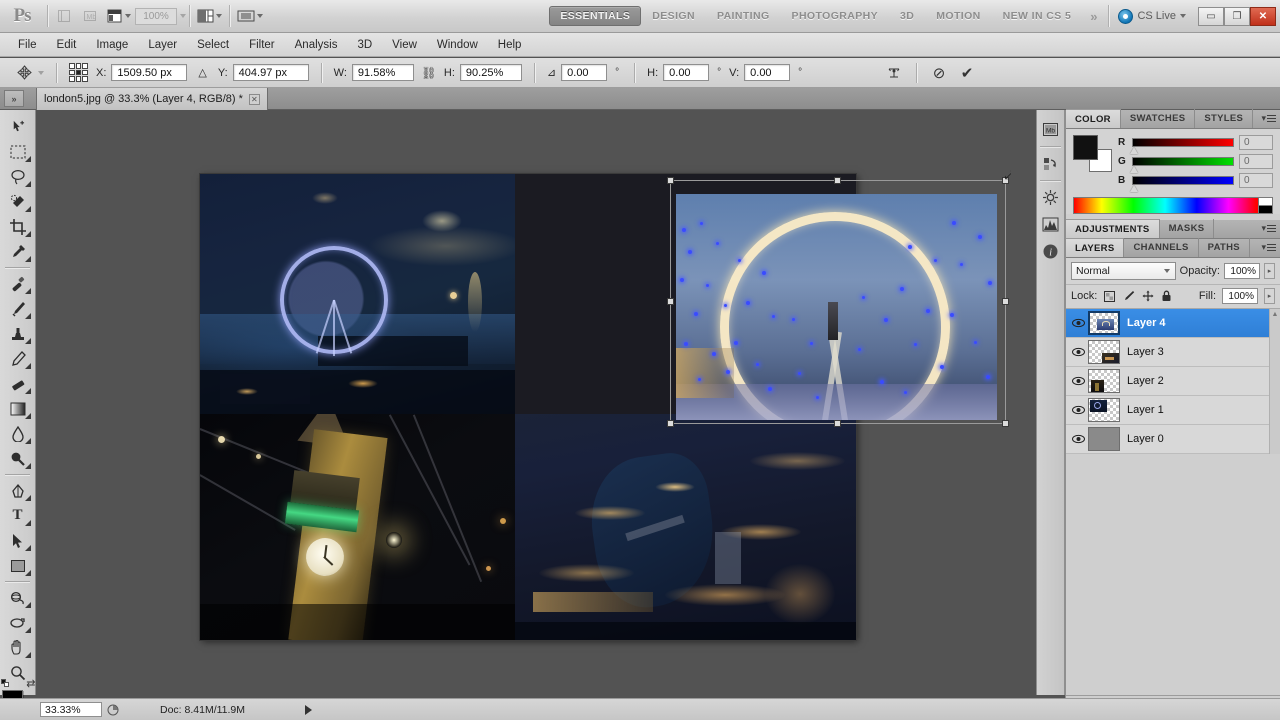 This screenshot has height=720, width=1280. What do you see at coordinates (1211, 16) in the screenshot?
I see `minimize-button: ▭` at bounding box center [1211, 16].